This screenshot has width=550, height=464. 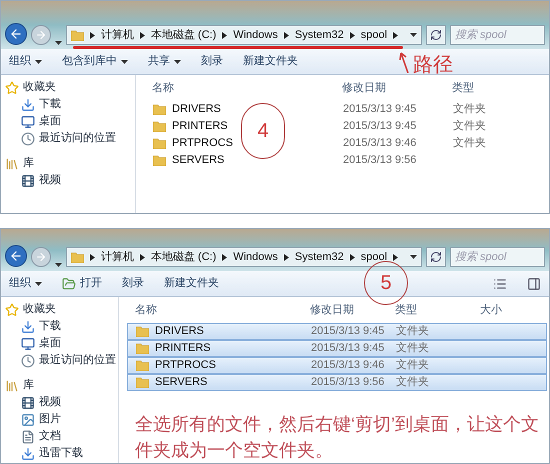 I want to click on path-segment: spool, so click(x=374, y=35).